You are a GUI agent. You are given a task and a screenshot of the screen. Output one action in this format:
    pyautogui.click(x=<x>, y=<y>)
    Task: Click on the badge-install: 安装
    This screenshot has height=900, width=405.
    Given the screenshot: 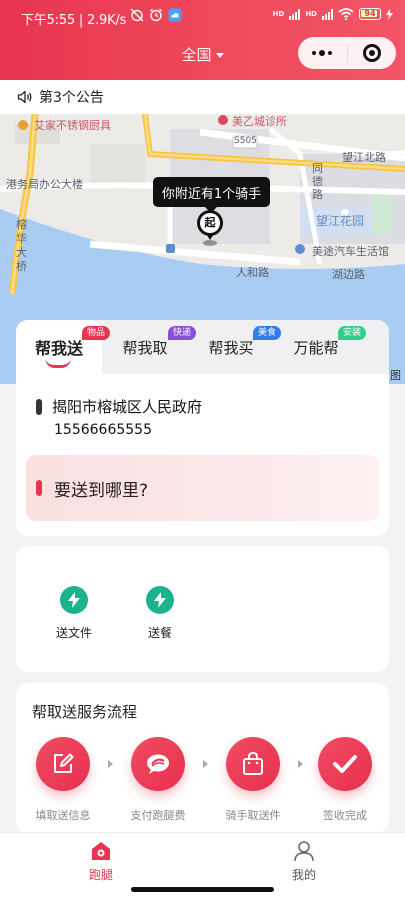 What is the action you would take?
    pyautogui.click(x=352, y=333)
    